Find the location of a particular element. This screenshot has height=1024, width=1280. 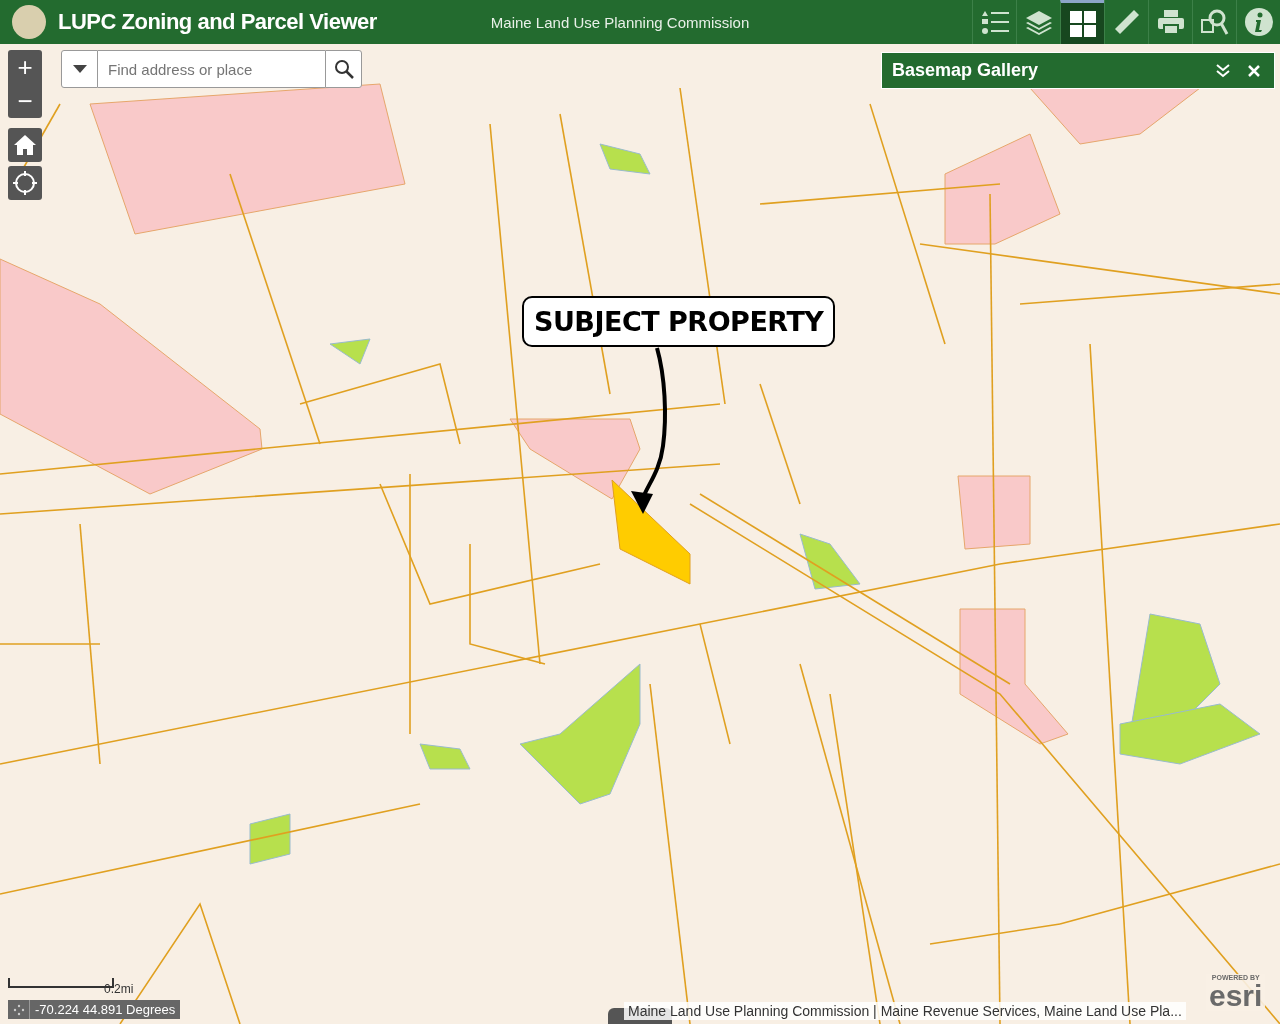

close-button is located at coordinates (1254, 70).